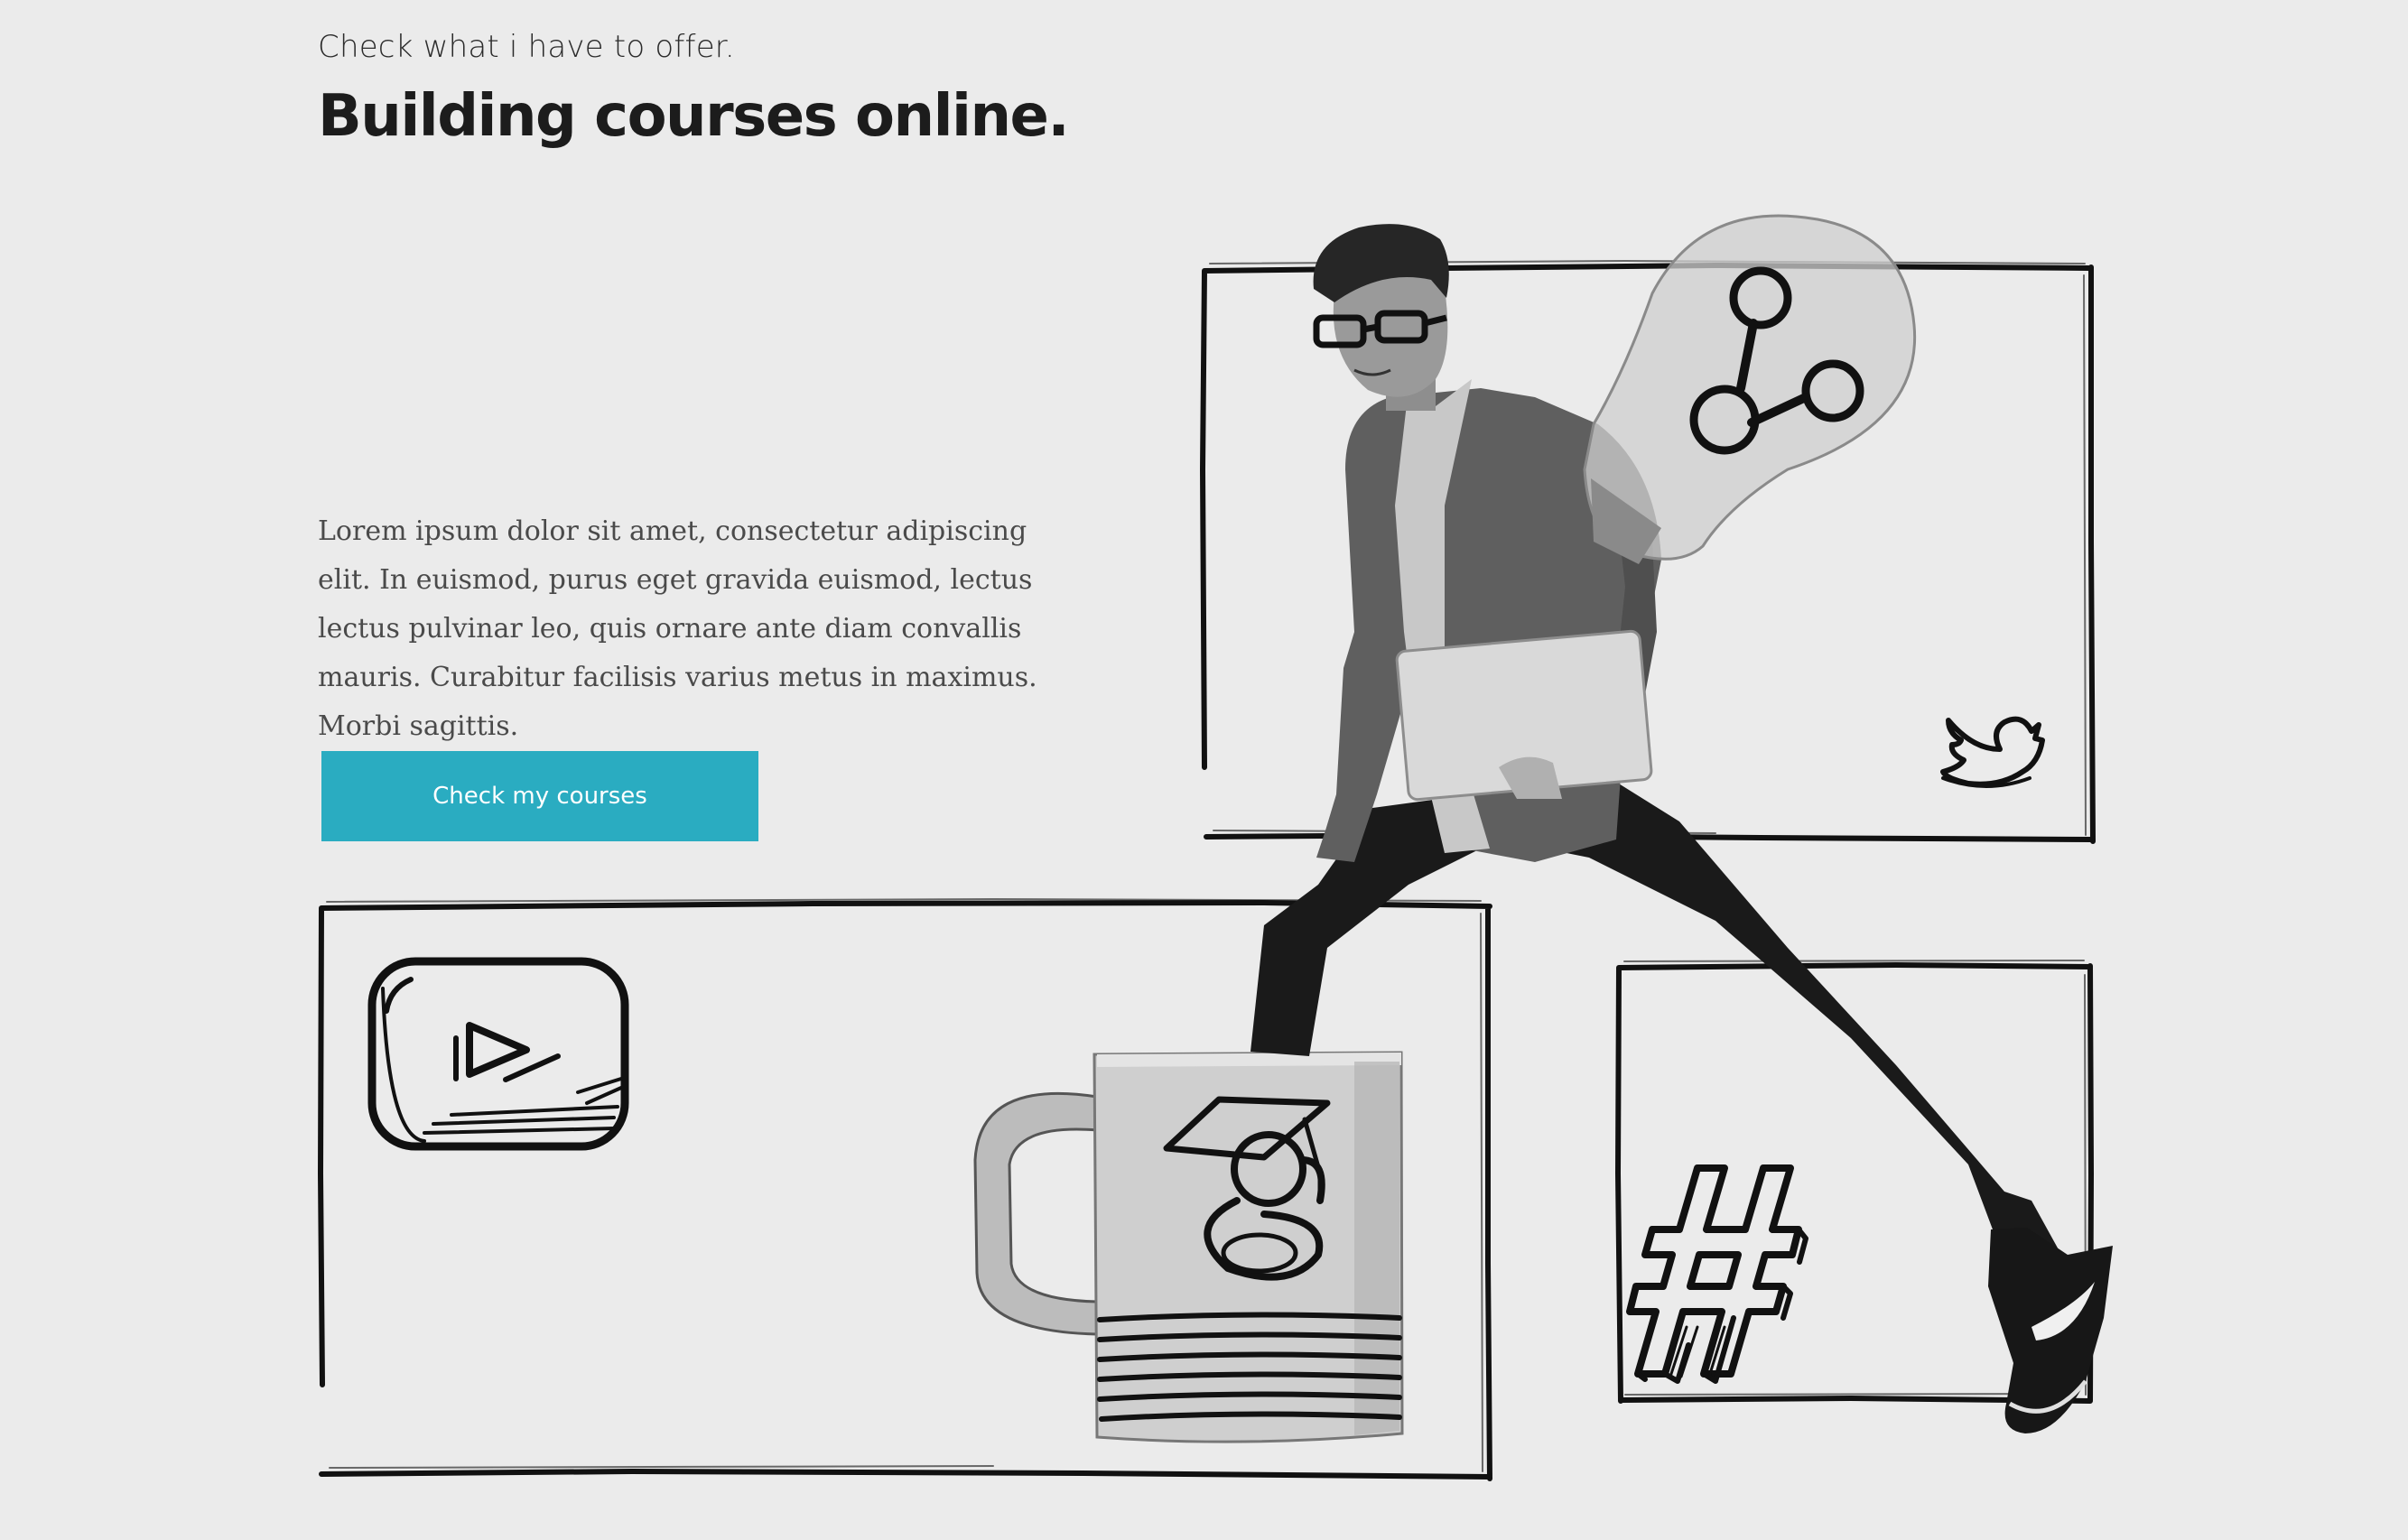  What do you see at coordinates (1992, 752) in the screenshot?
I see `twitter-bird-icon` at bounding box center [1992, 752].